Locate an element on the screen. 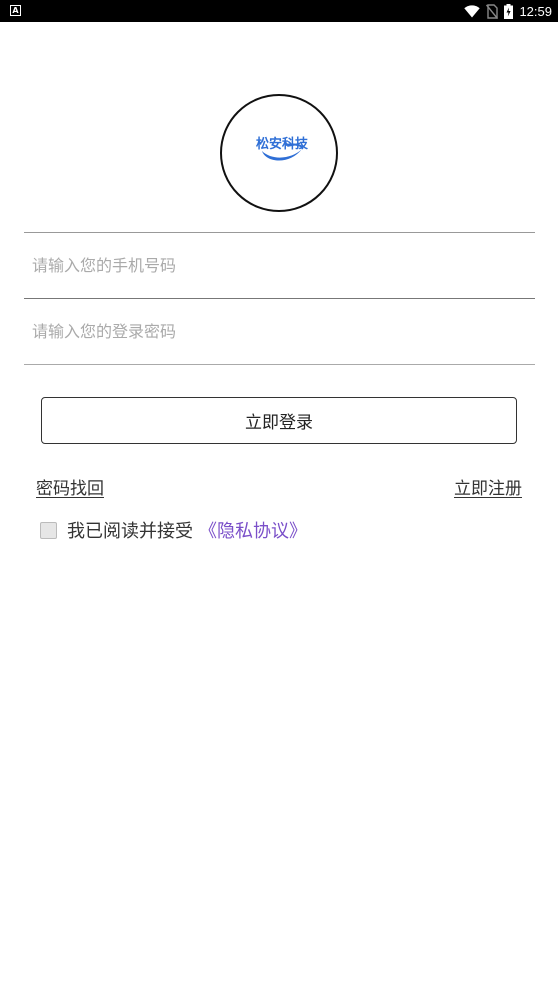  password-input is located at coordinates (279, 331).